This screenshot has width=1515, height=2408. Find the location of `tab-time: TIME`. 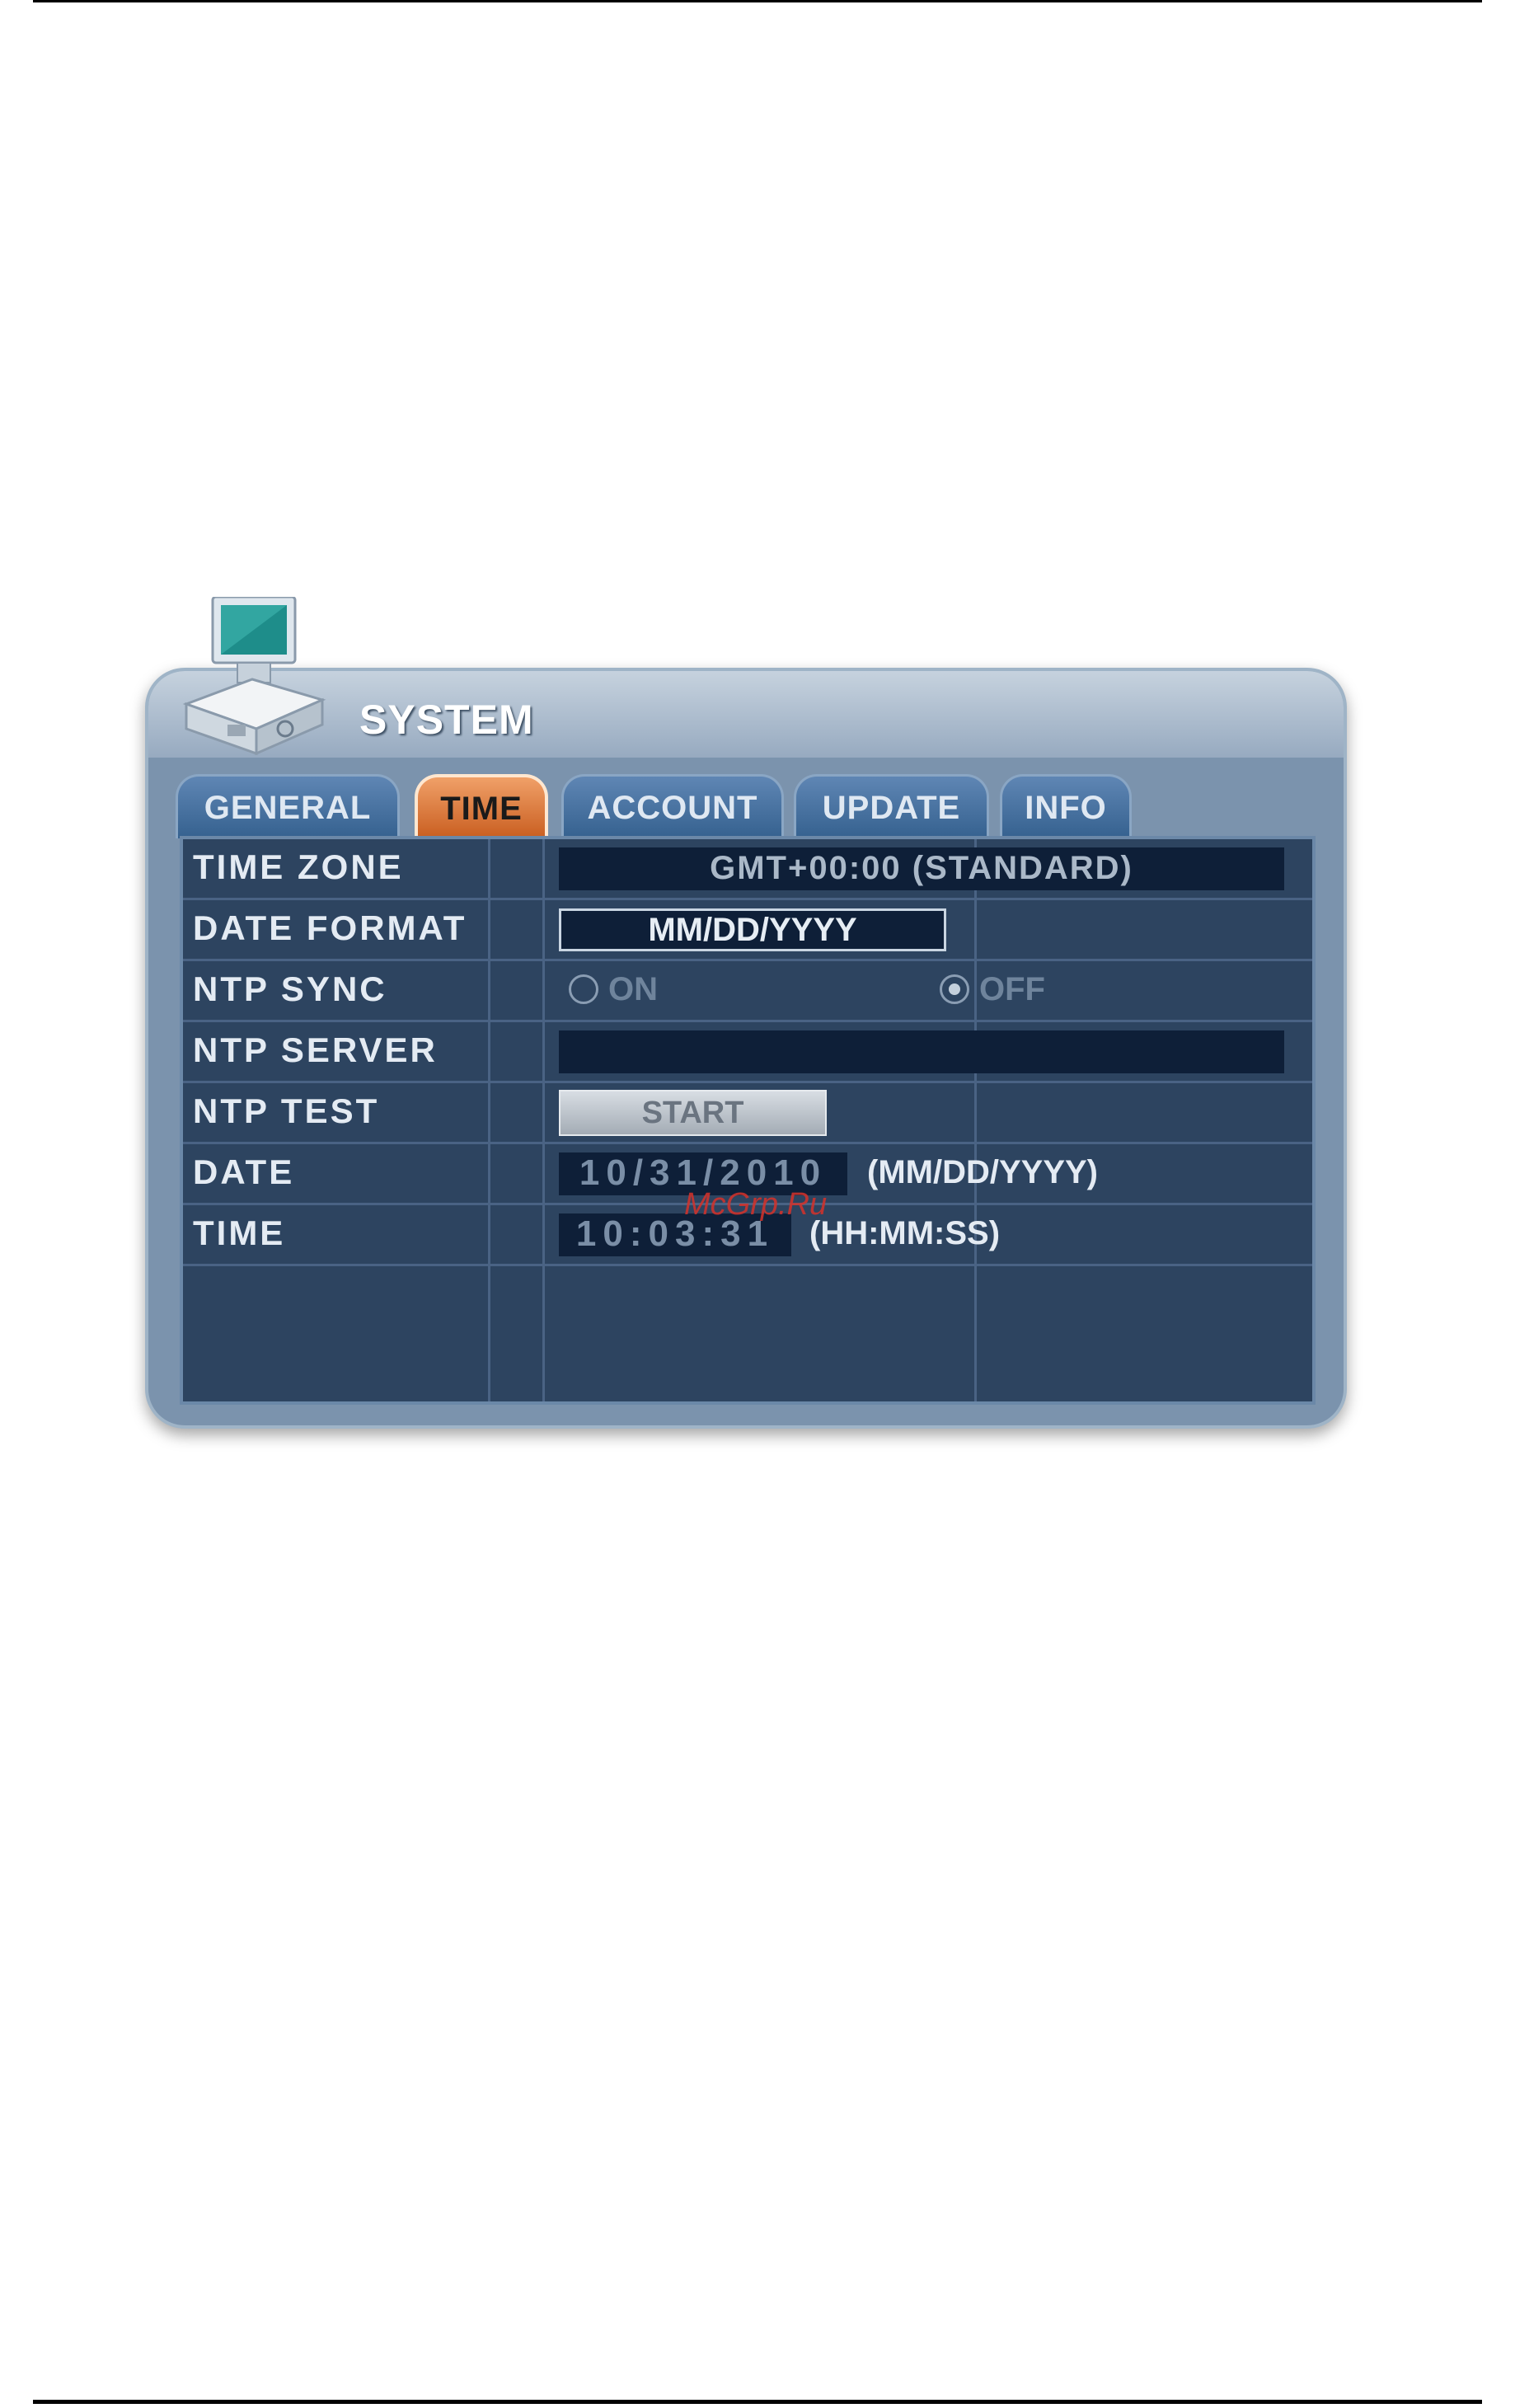

tab-time: TIME is located at coordinates (481, 806).